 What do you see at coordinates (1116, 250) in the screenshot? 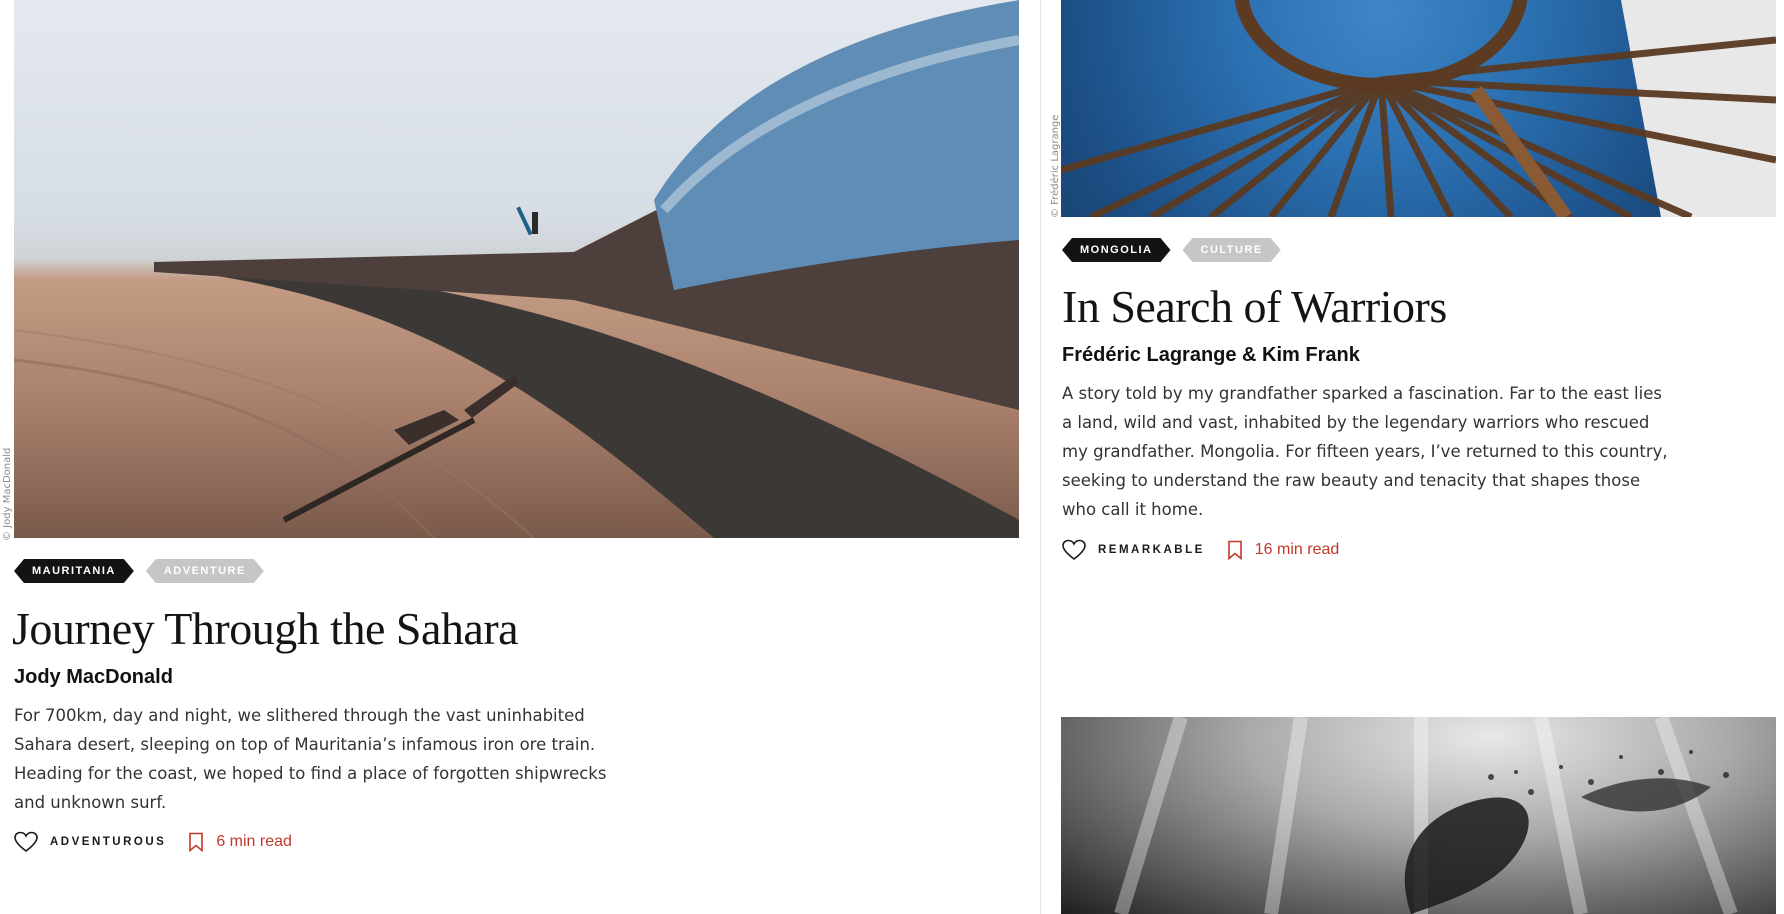
I see `tag-mongolia: MONGOLIA` at bounding box center [1116, 250].